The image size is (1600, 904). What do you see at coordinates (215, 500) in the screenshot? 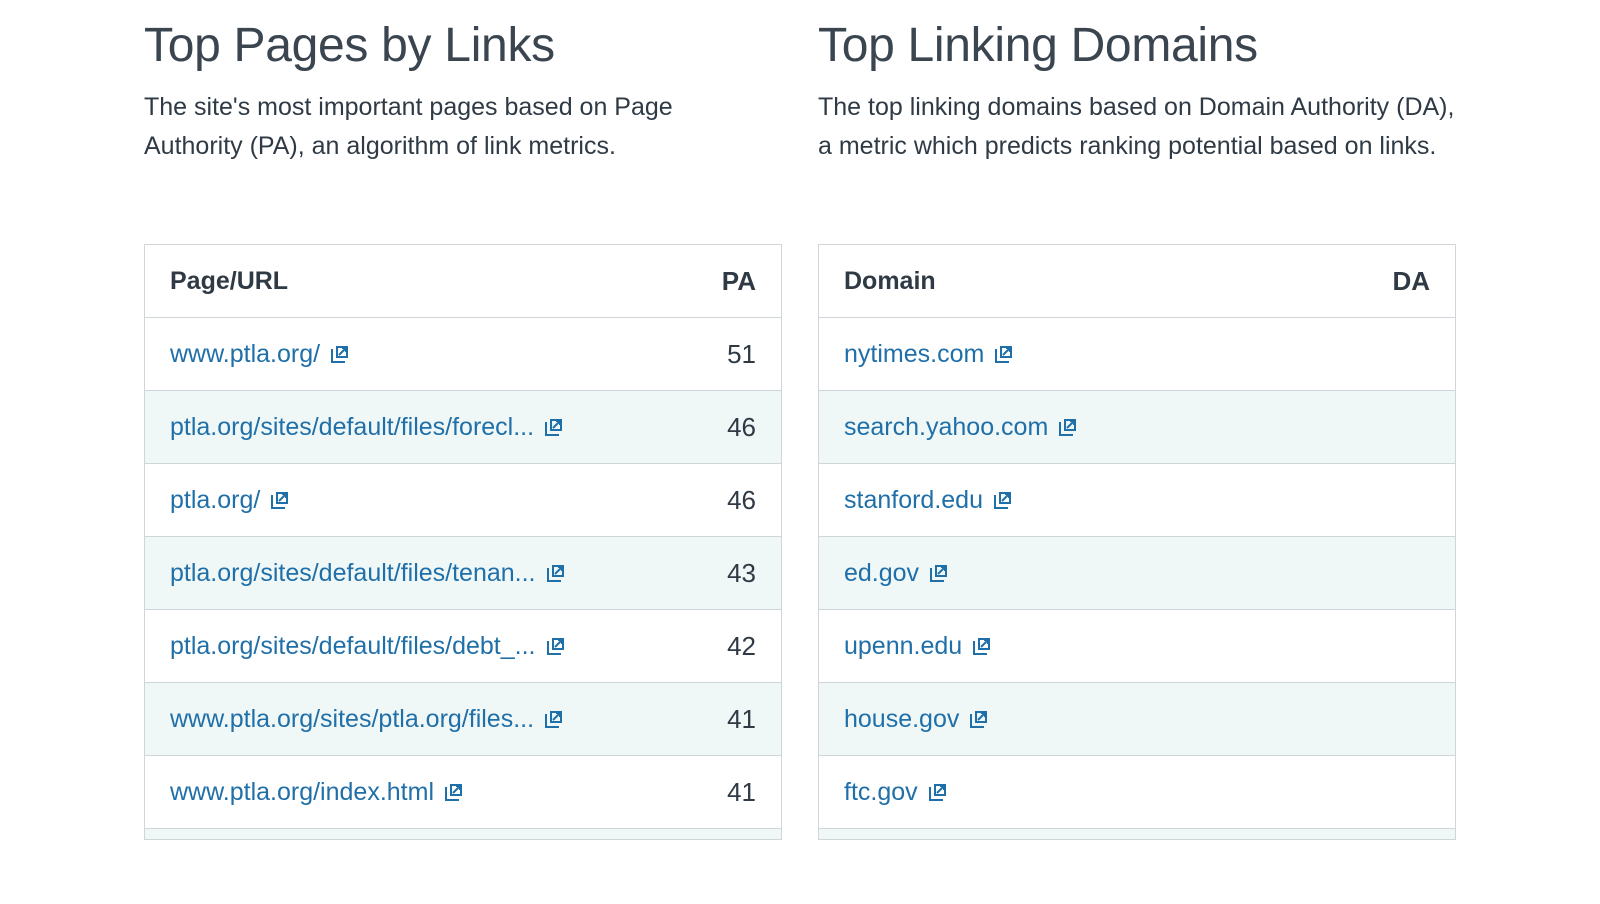
I see `page-url-link: ptla.org/` at bounding box center [215, 500].